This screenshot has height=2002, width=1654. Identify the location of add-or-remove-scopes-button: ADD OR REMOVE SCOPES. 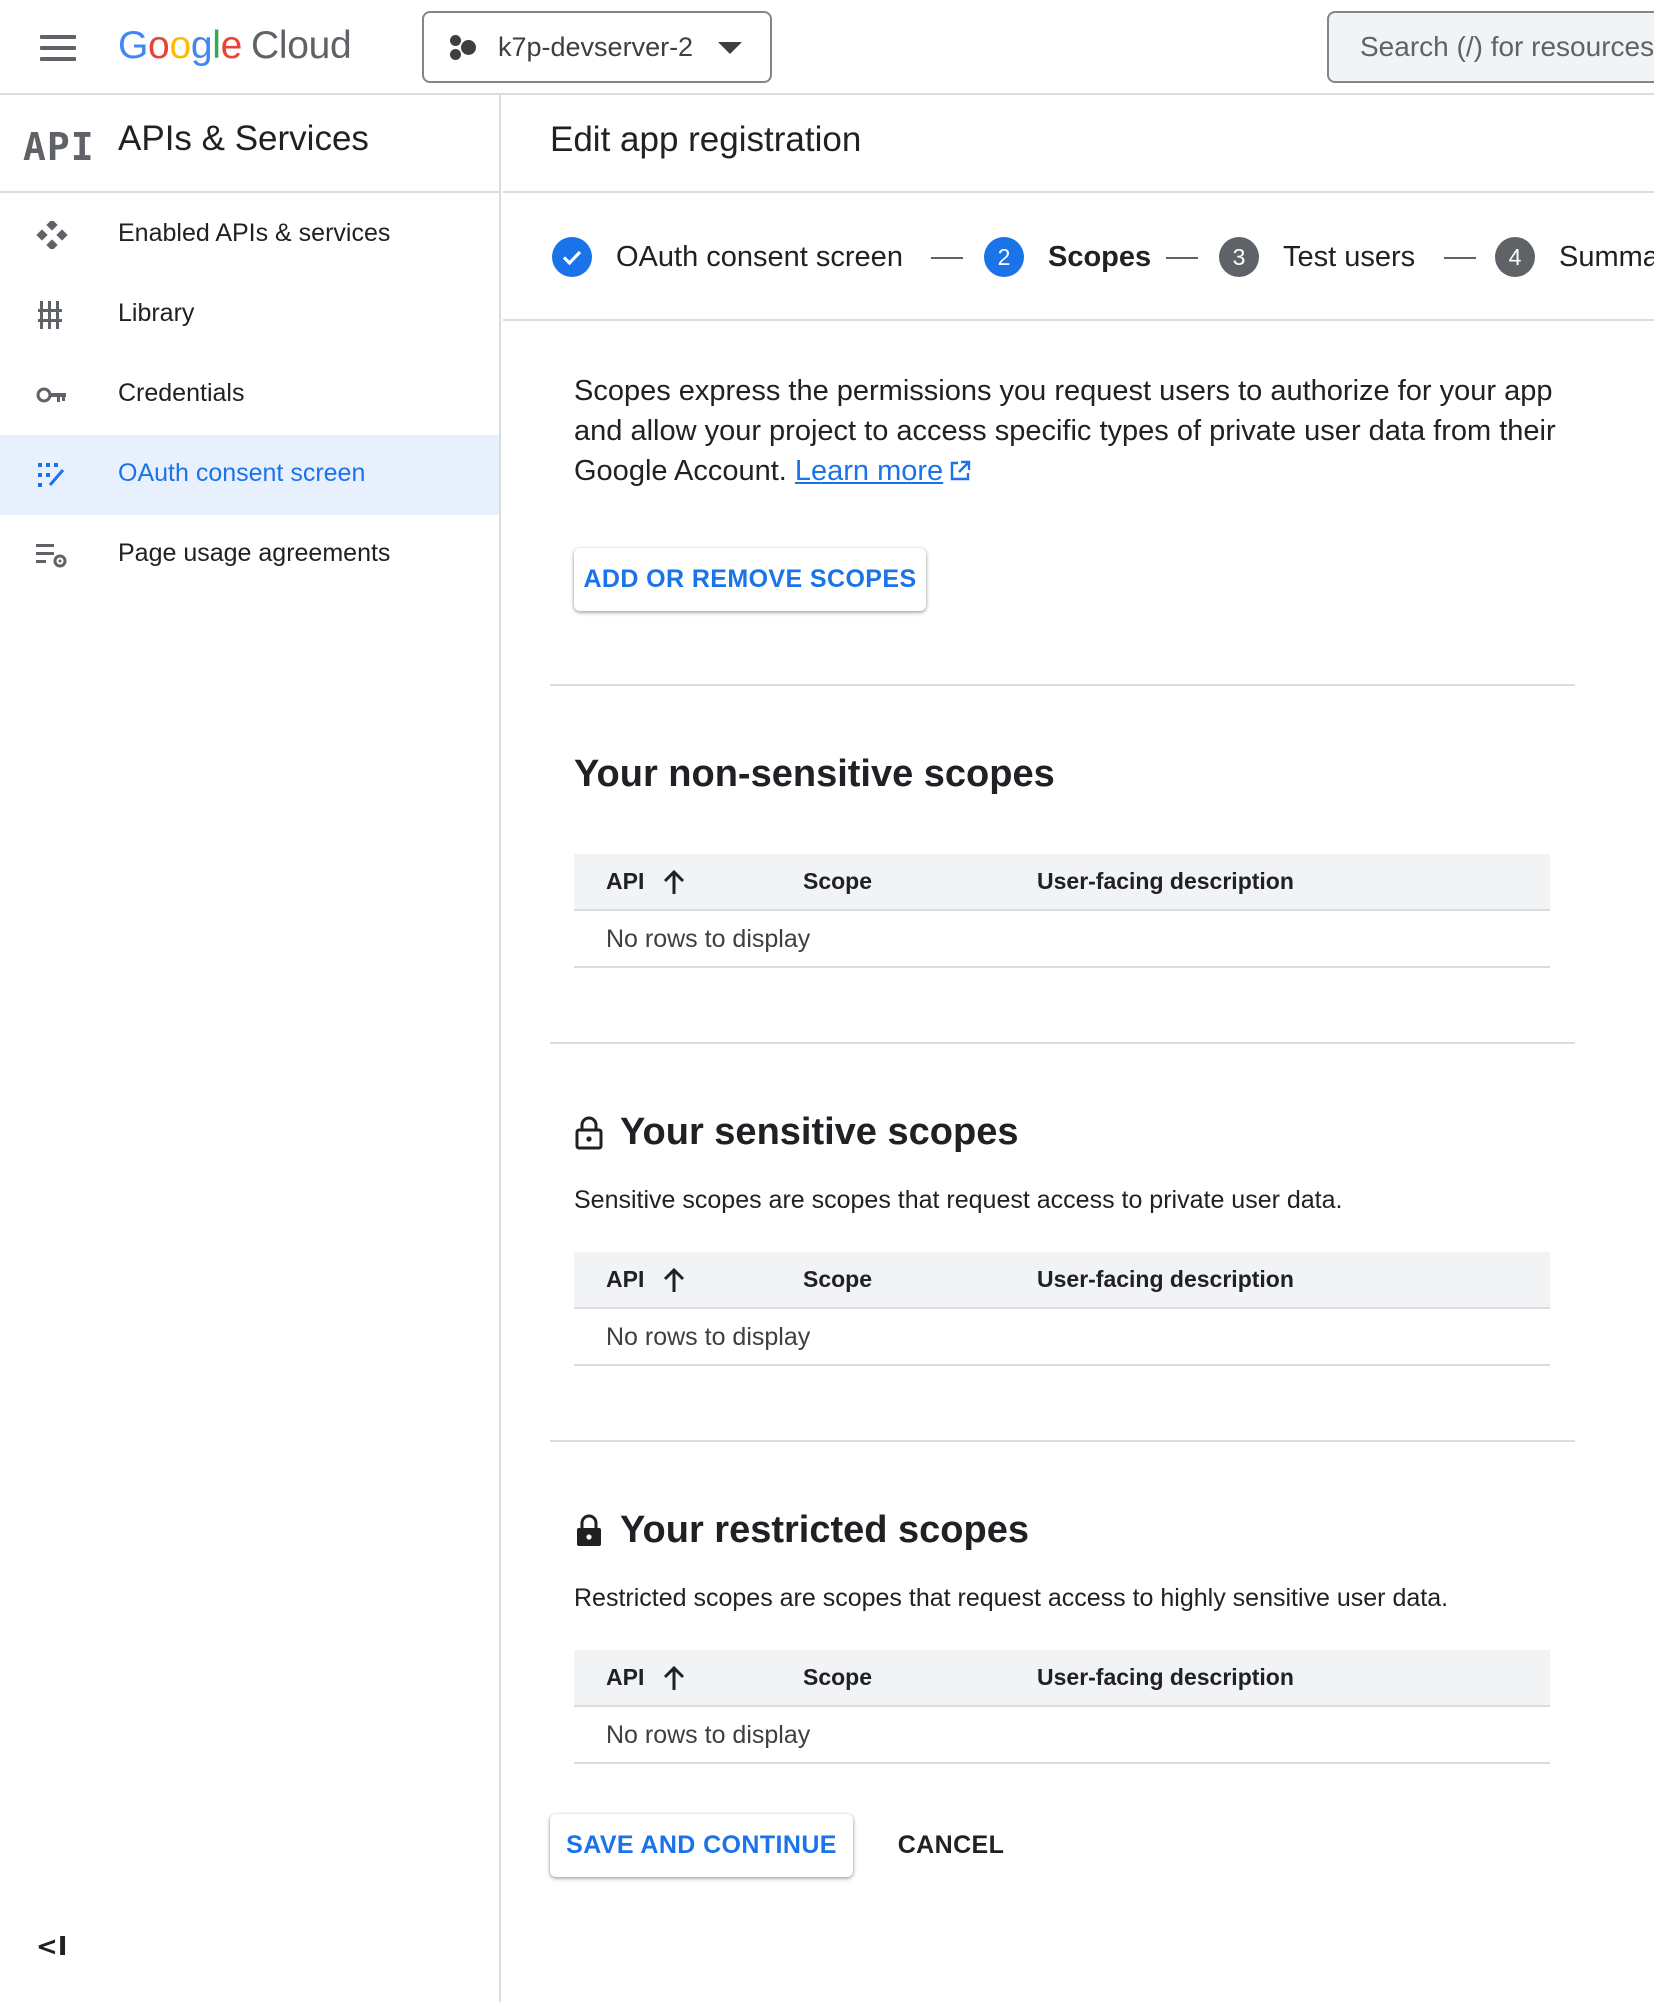
(750, 579).